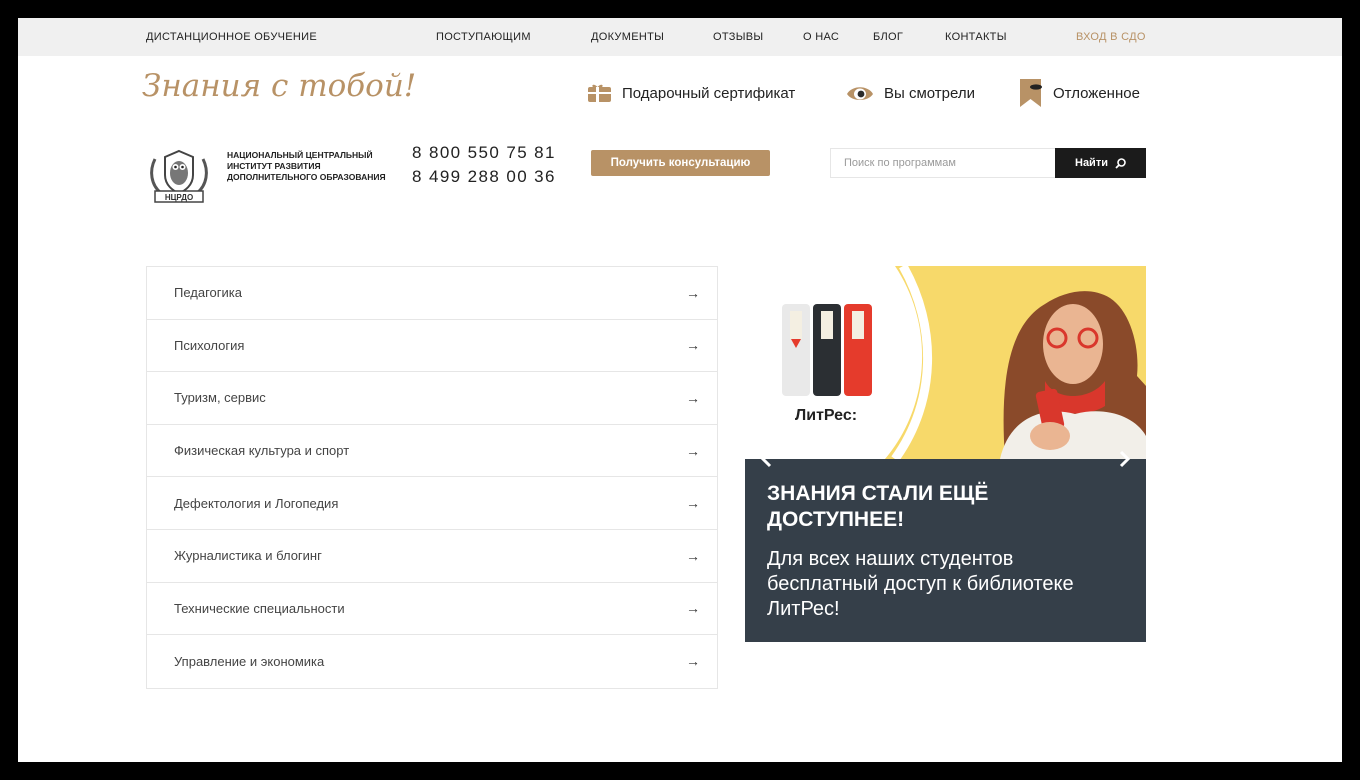  I want to click on category-label: Технические специальности, so click(259, 608).